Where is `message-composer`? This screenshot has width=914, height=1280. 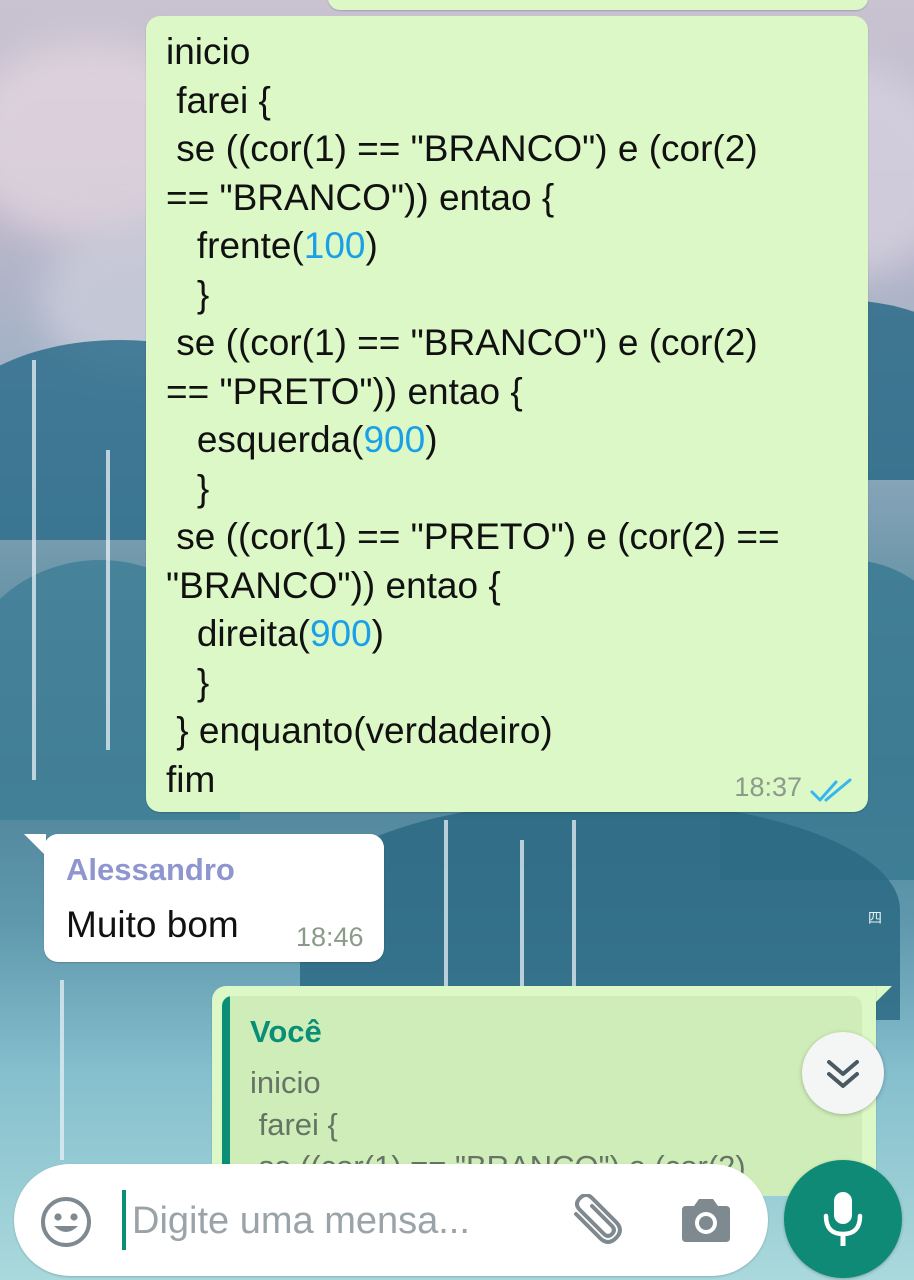
message-composer is located at coordinates (391, 1220).